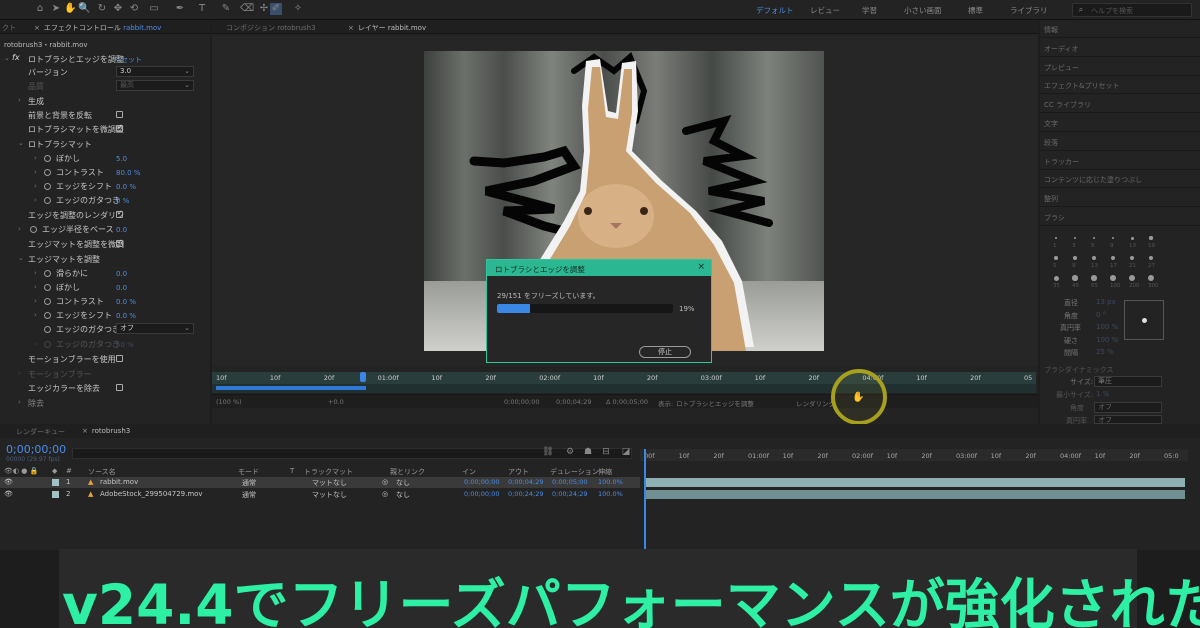  What do you see at coordinates (869, 10) in the screenshot?
I see `workspace-learn: 学習` at bounding box center [869, 10].